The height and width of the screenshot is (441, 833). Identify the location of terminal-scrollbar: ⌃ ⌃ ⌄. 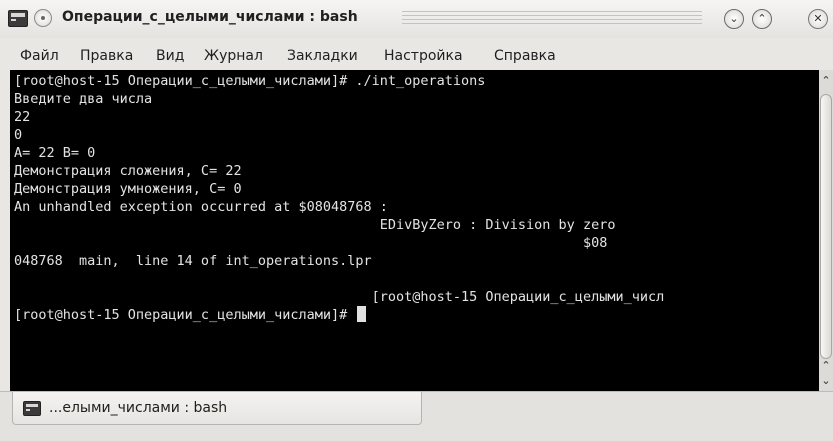
(826, 230).